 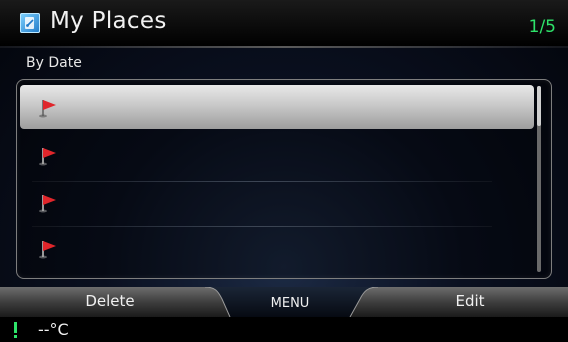 I want to click on warning-exclamation-icon, so click(x=15, y=330).